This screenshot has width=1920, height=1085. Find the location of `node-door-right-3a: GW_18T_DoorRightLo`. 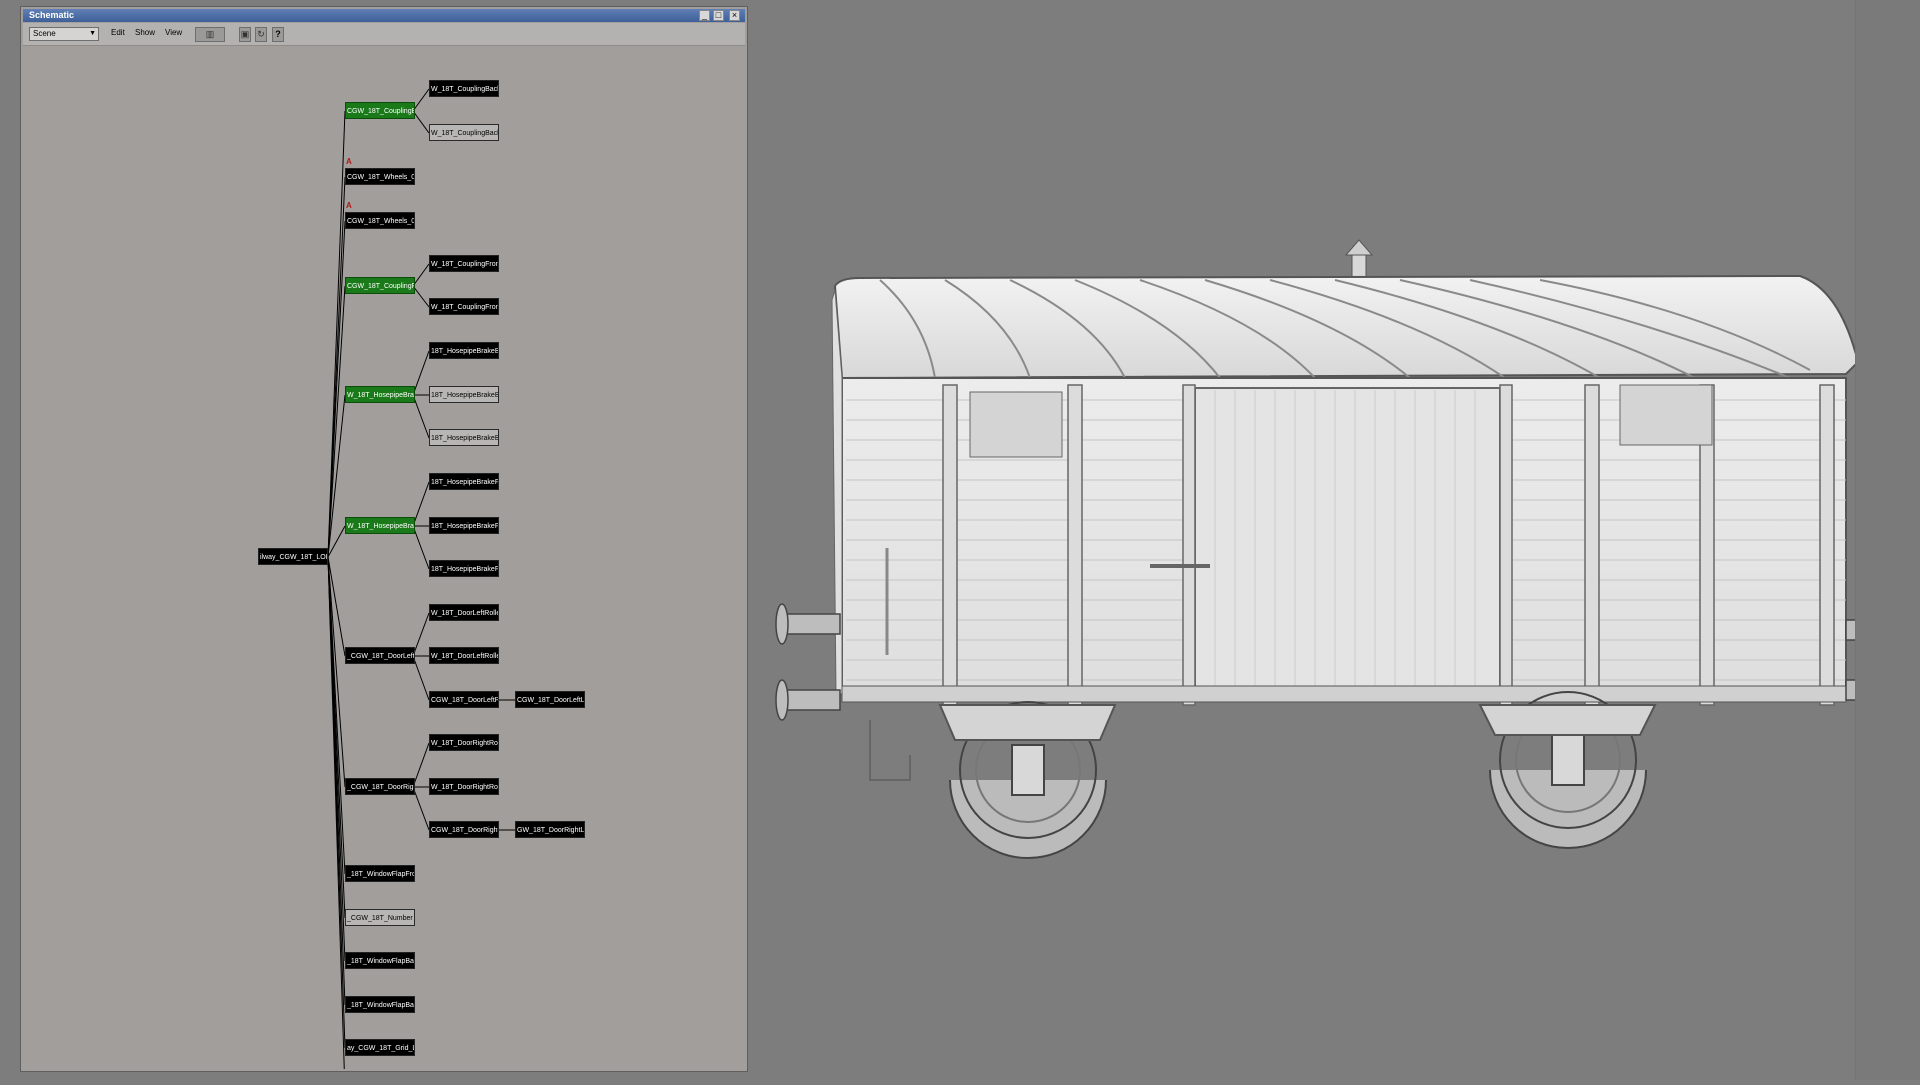

node-door-right-3a: GW_18T_DoorRightLo is located at coordinates (550, 829).